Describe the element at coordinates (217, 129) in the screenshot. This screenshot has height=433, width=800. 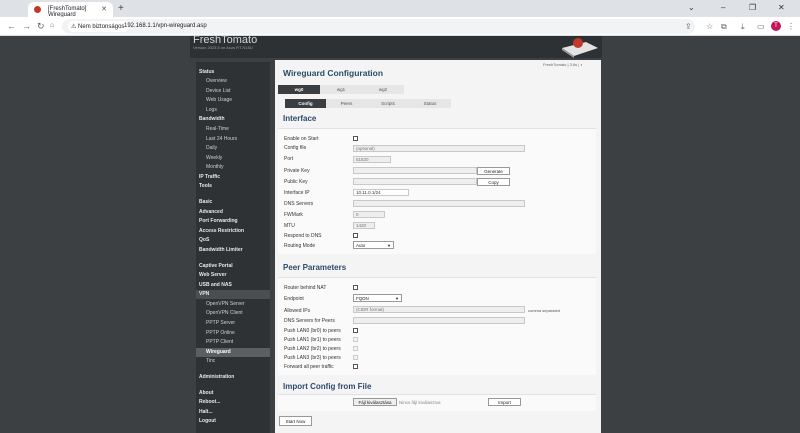
I see `sidebar-item-realtime: Real-Time` at that location.